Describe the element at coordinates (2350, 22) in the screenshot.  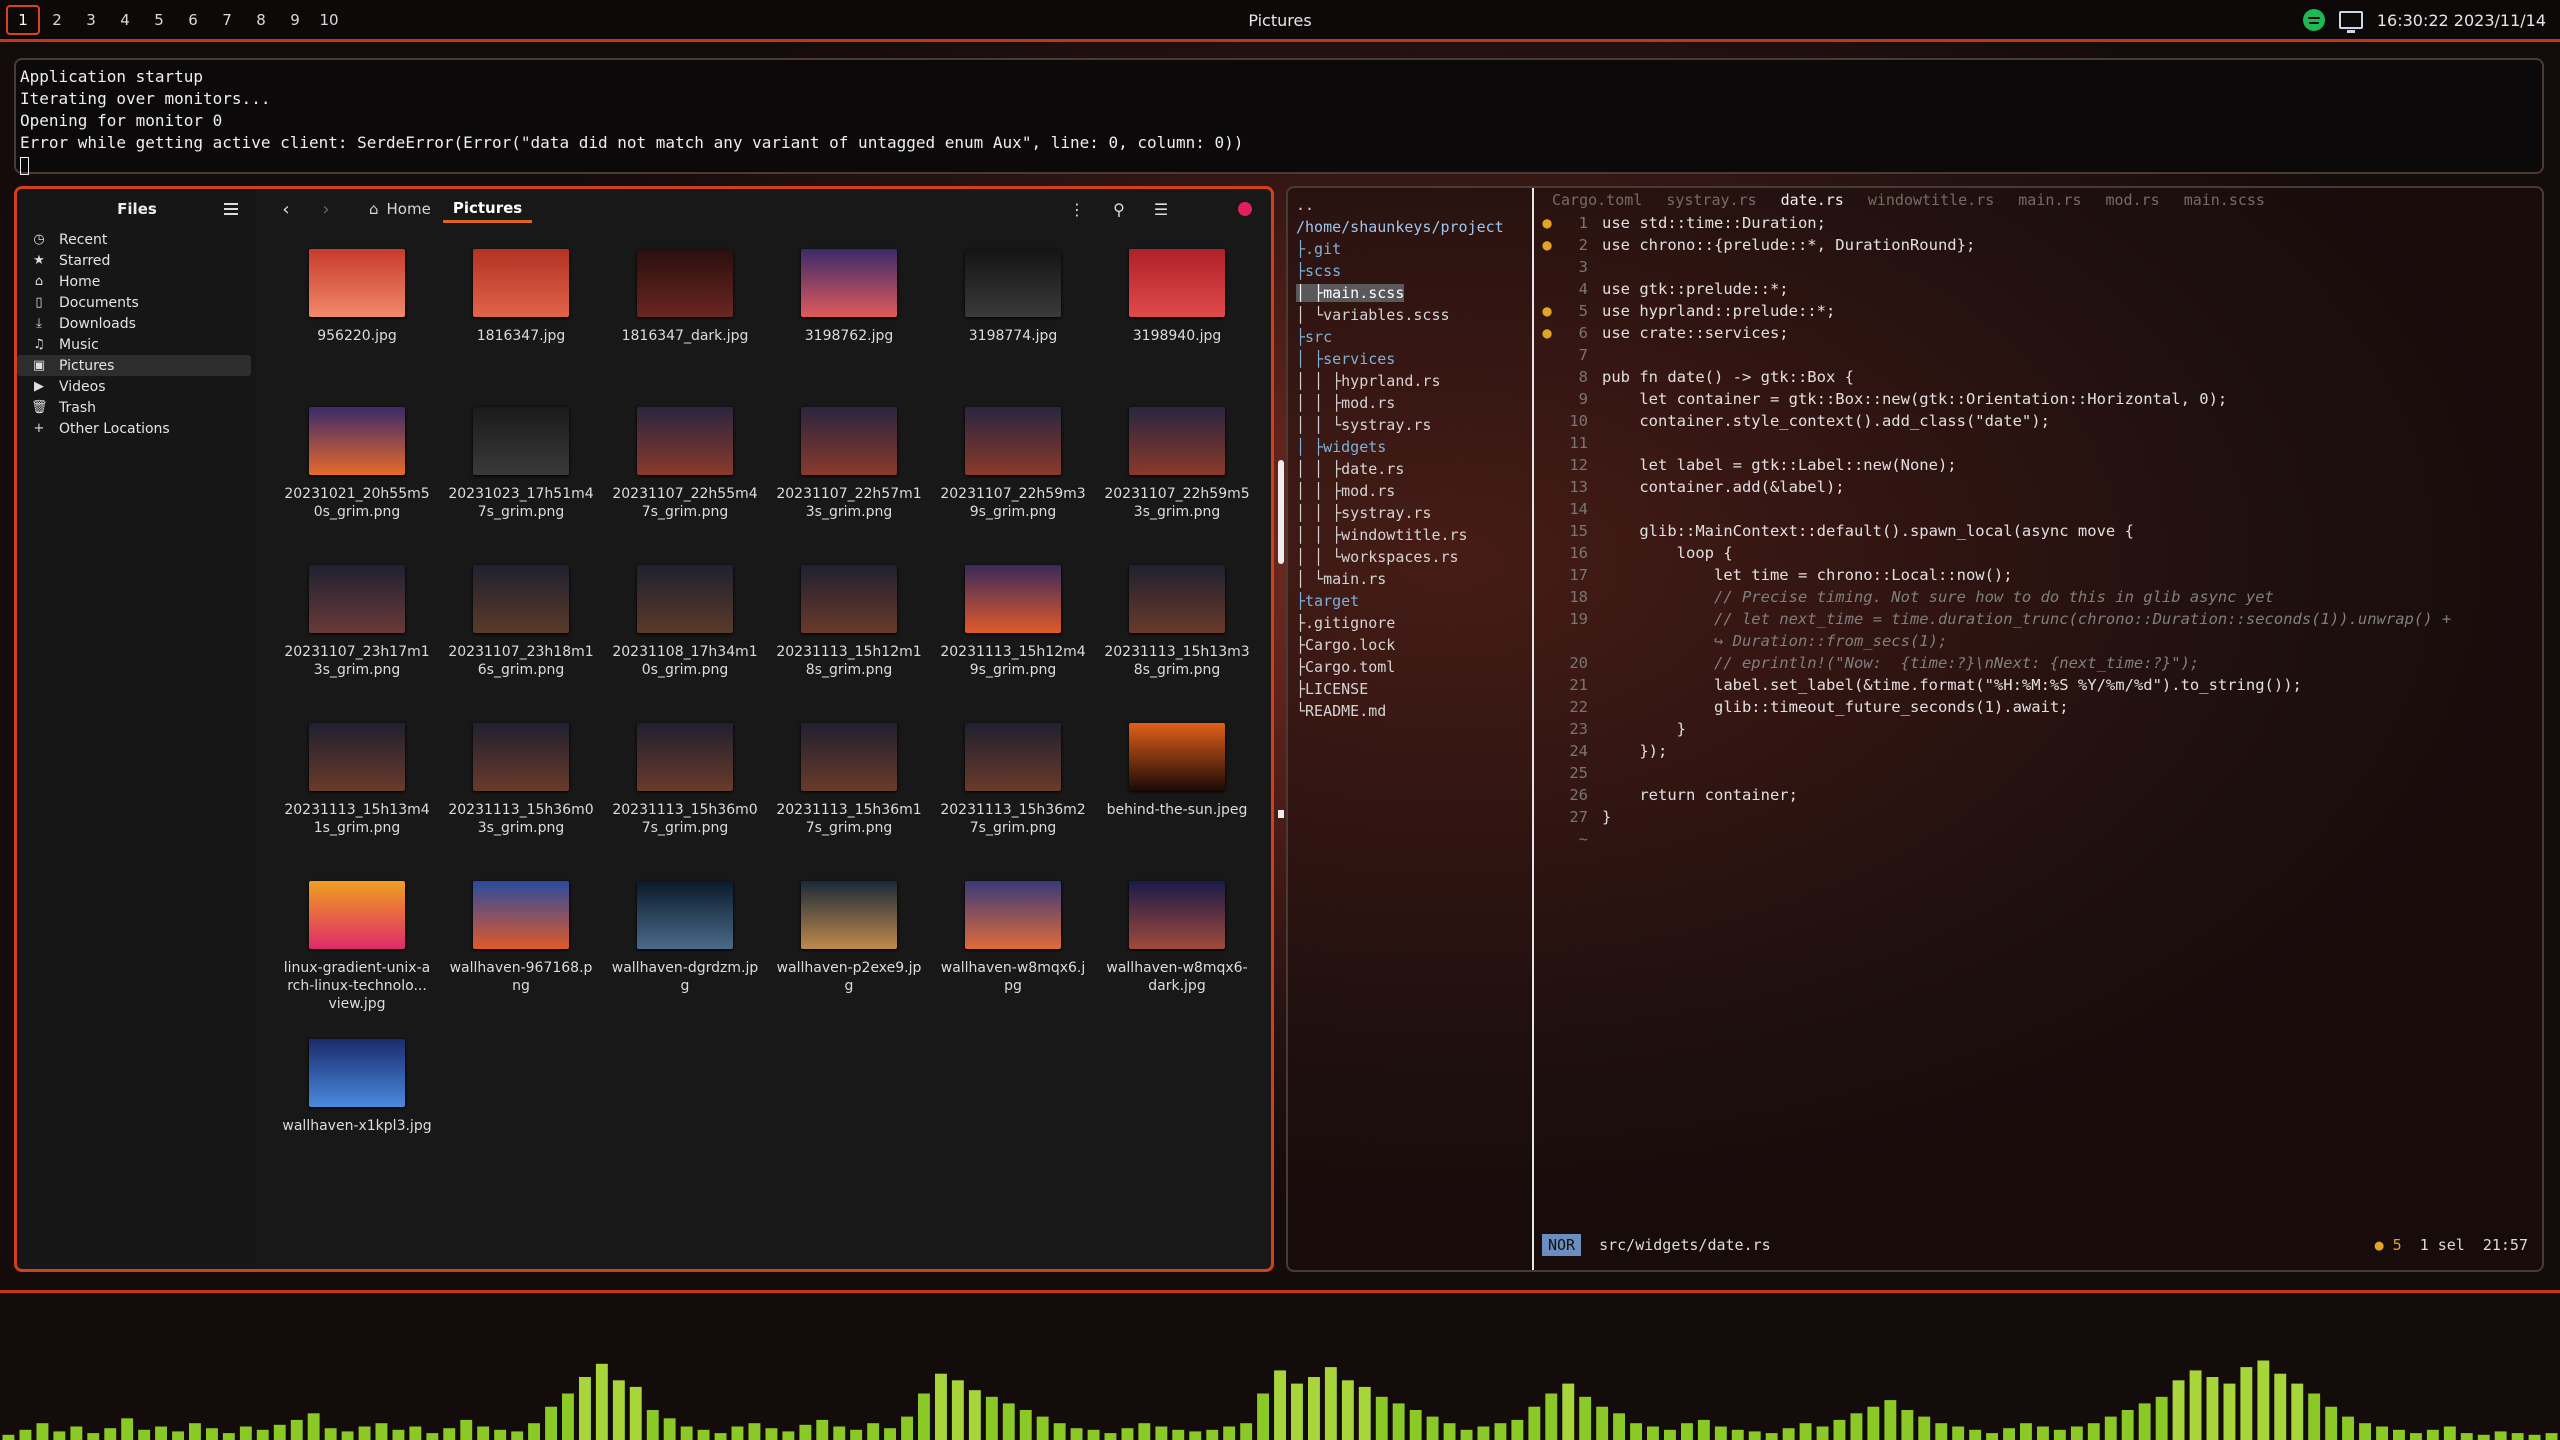
I see `monitor-icon` at that location.